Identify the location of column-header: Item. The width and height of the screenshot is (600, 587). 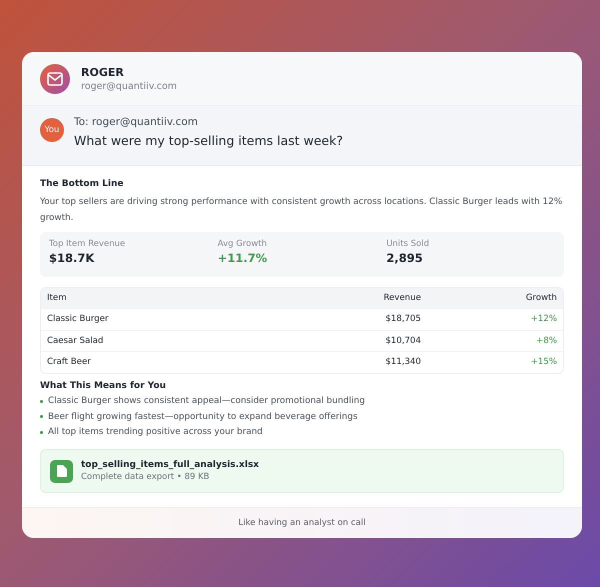
(57, 298).